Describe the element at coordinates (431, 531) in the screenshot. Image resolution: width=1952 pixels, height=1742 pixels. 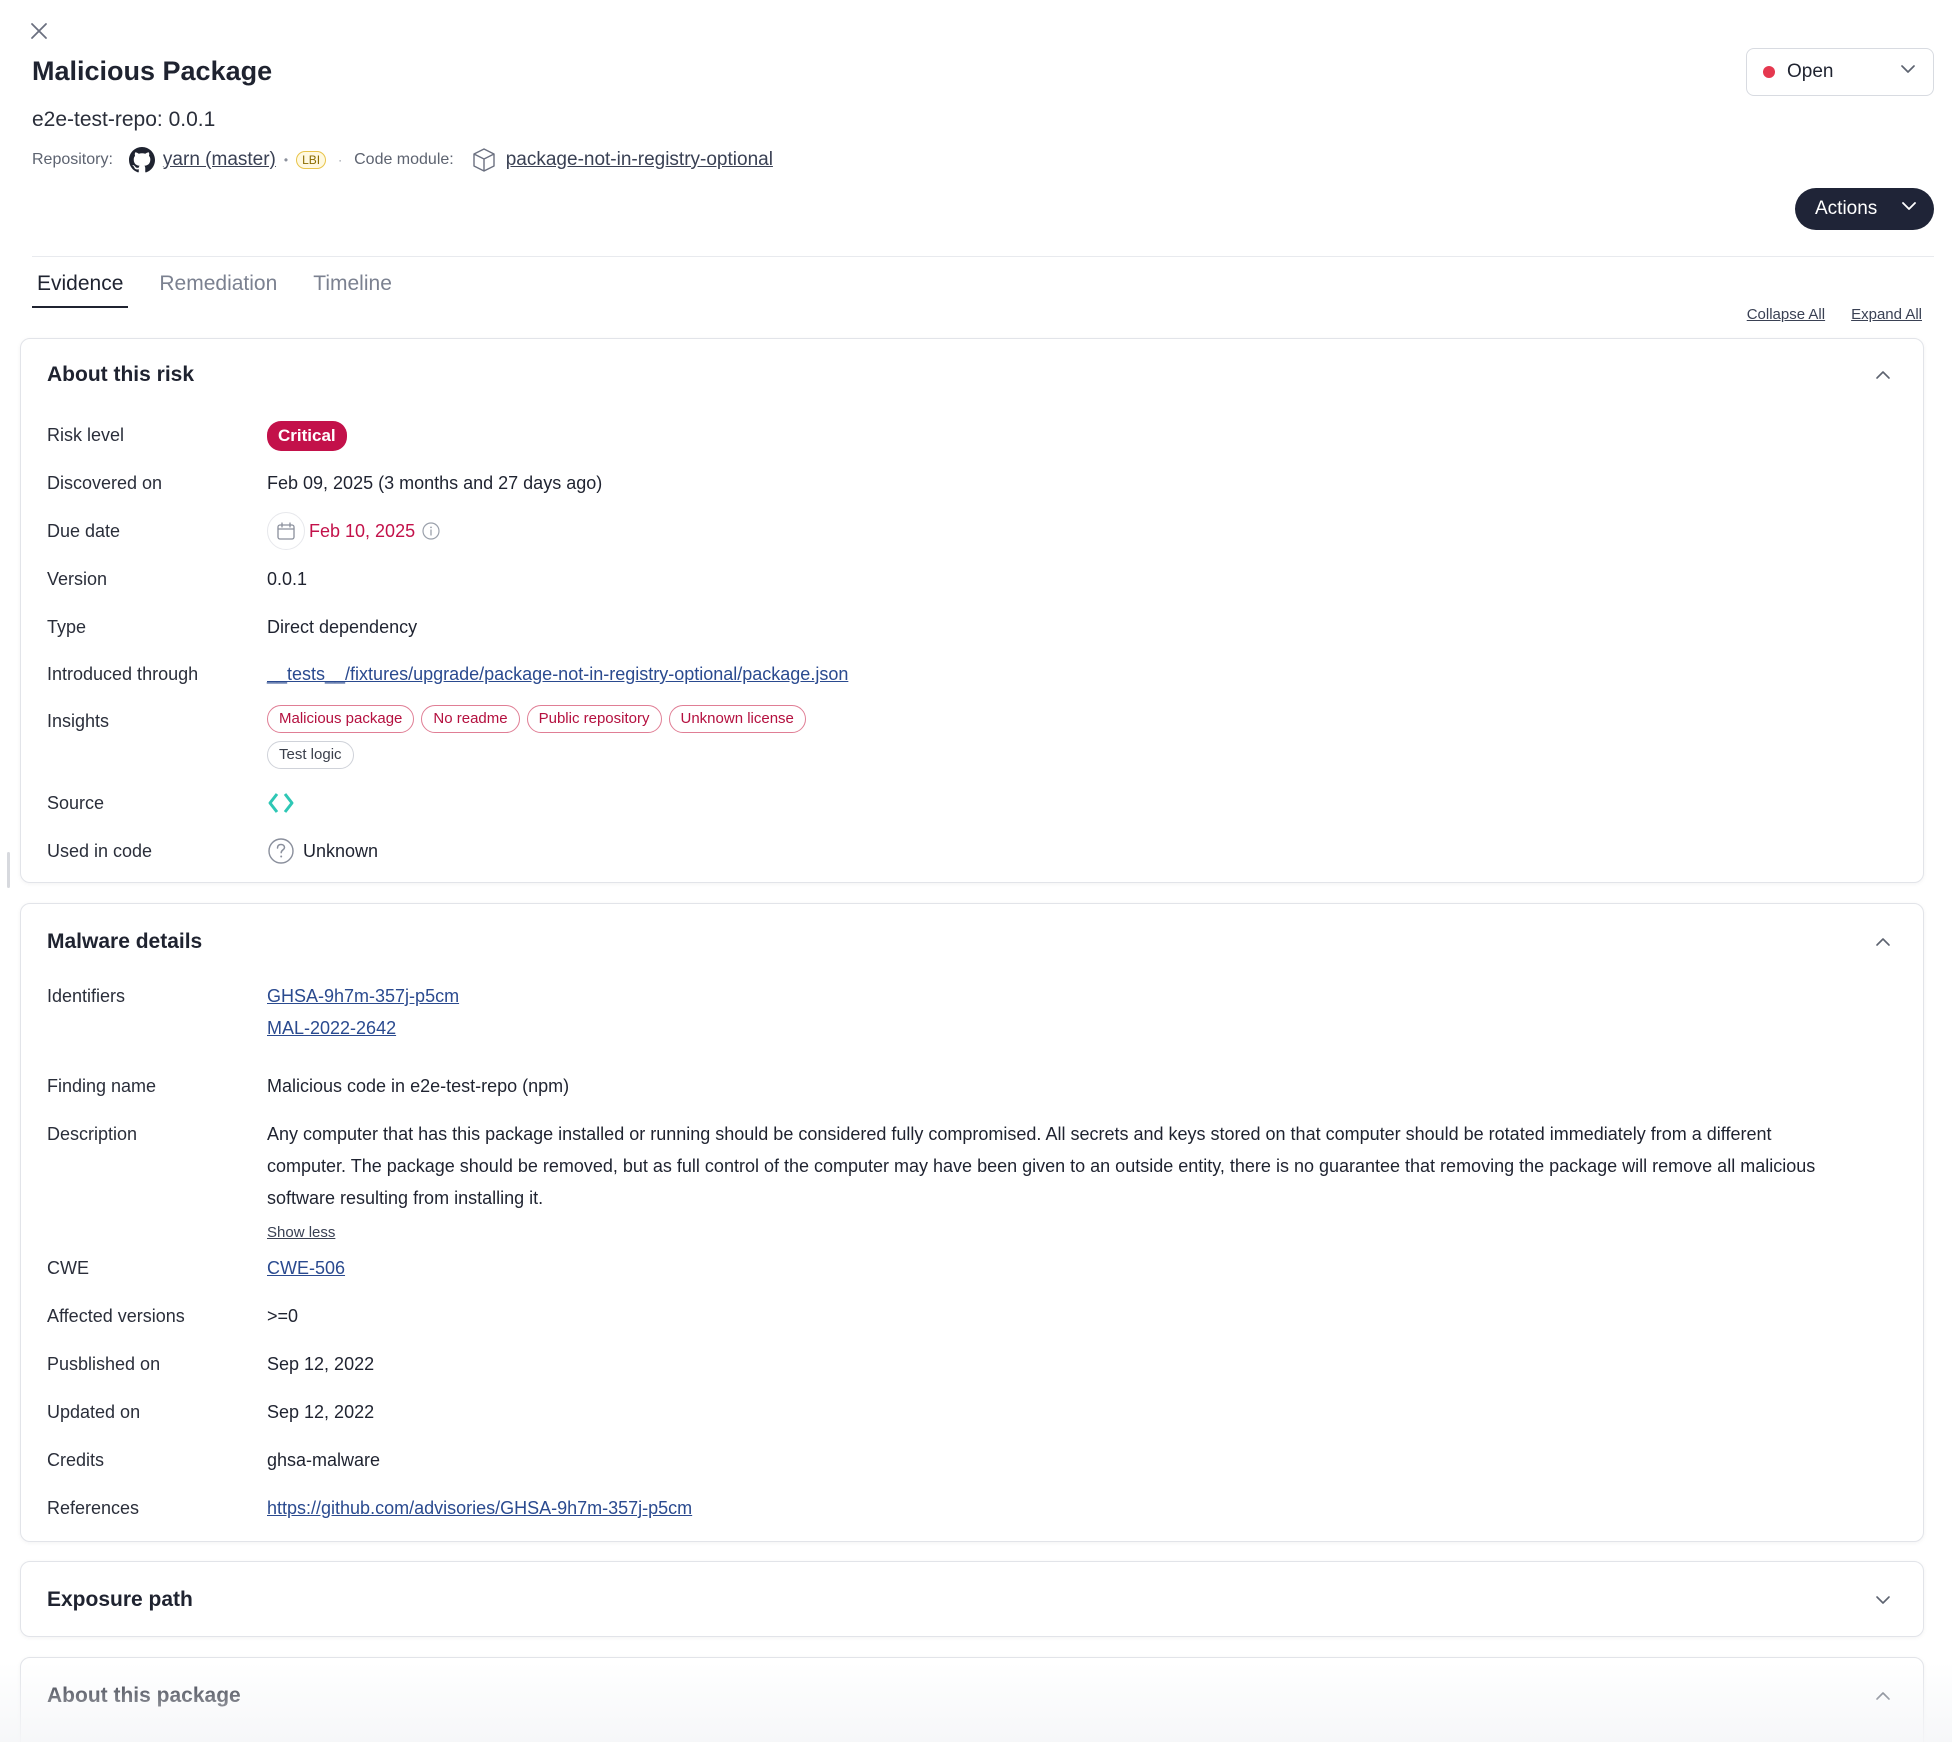
I see `info-icon` at that location.